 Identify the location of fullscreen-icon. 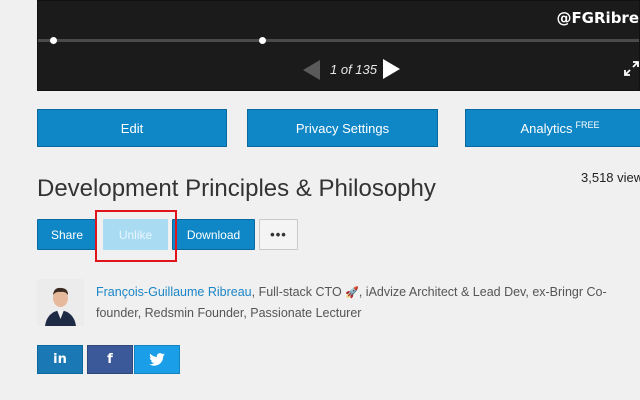
(631, 68).